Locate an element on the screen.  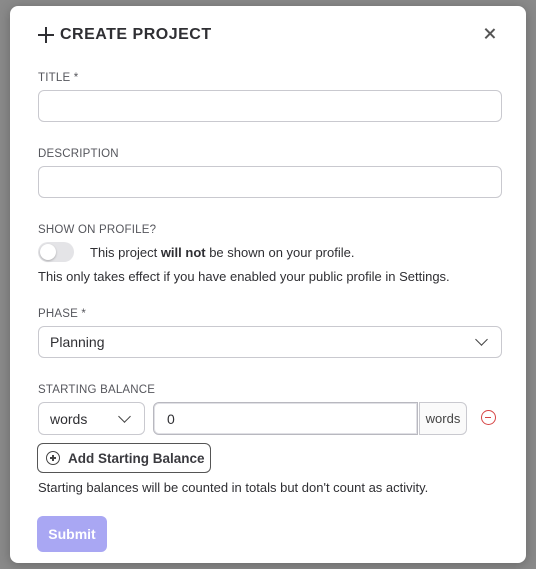
phase-select: Planning is located at coordinates (270, 342).